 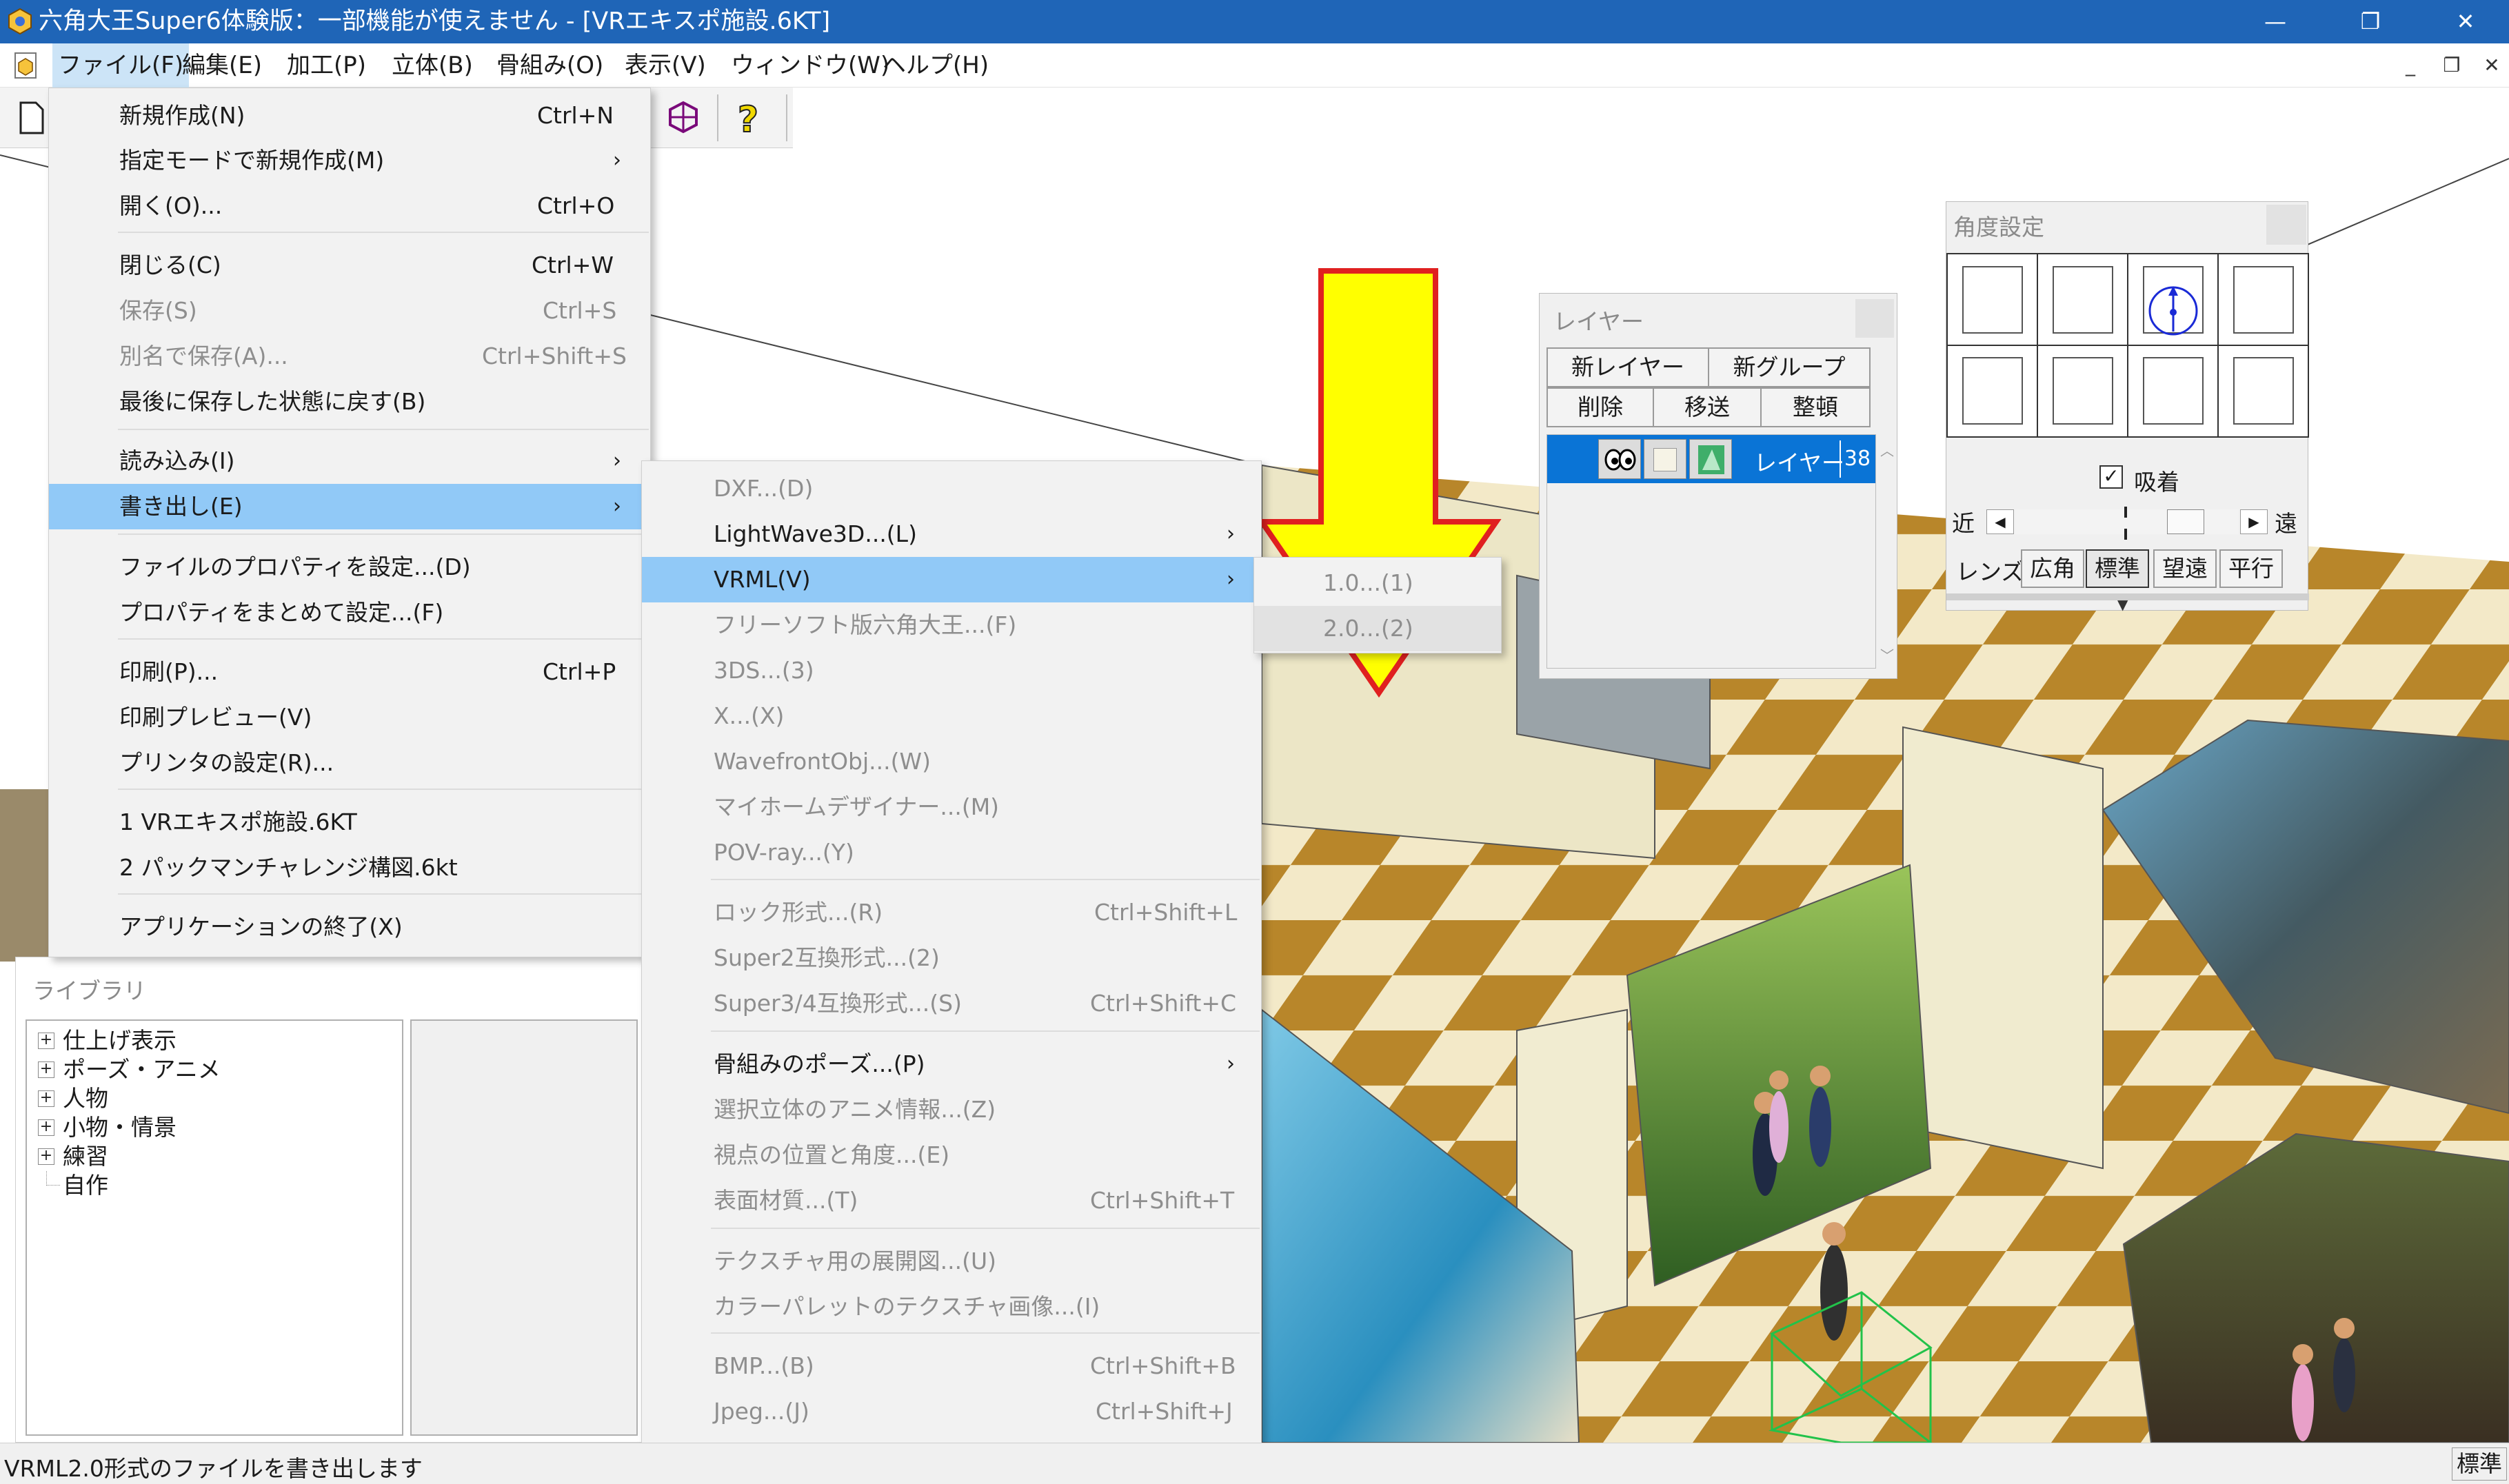 What do you see at coordinates (1887, 450) in the screenshot?
I see `scroll-up-icon: ︿` at bounding box center [1887, 450].